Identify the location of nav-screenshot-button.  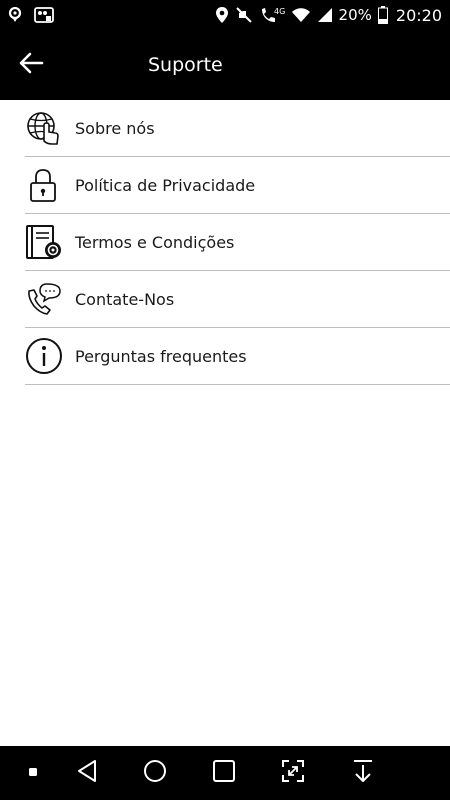
(293, 773).